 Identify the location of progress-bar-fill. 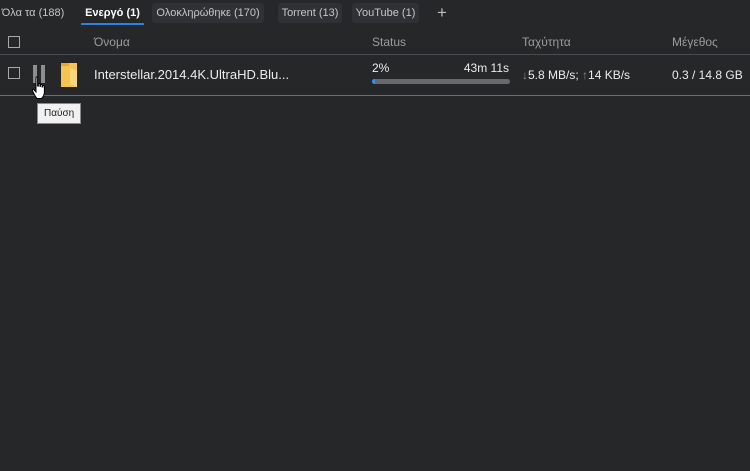
(373, 81).